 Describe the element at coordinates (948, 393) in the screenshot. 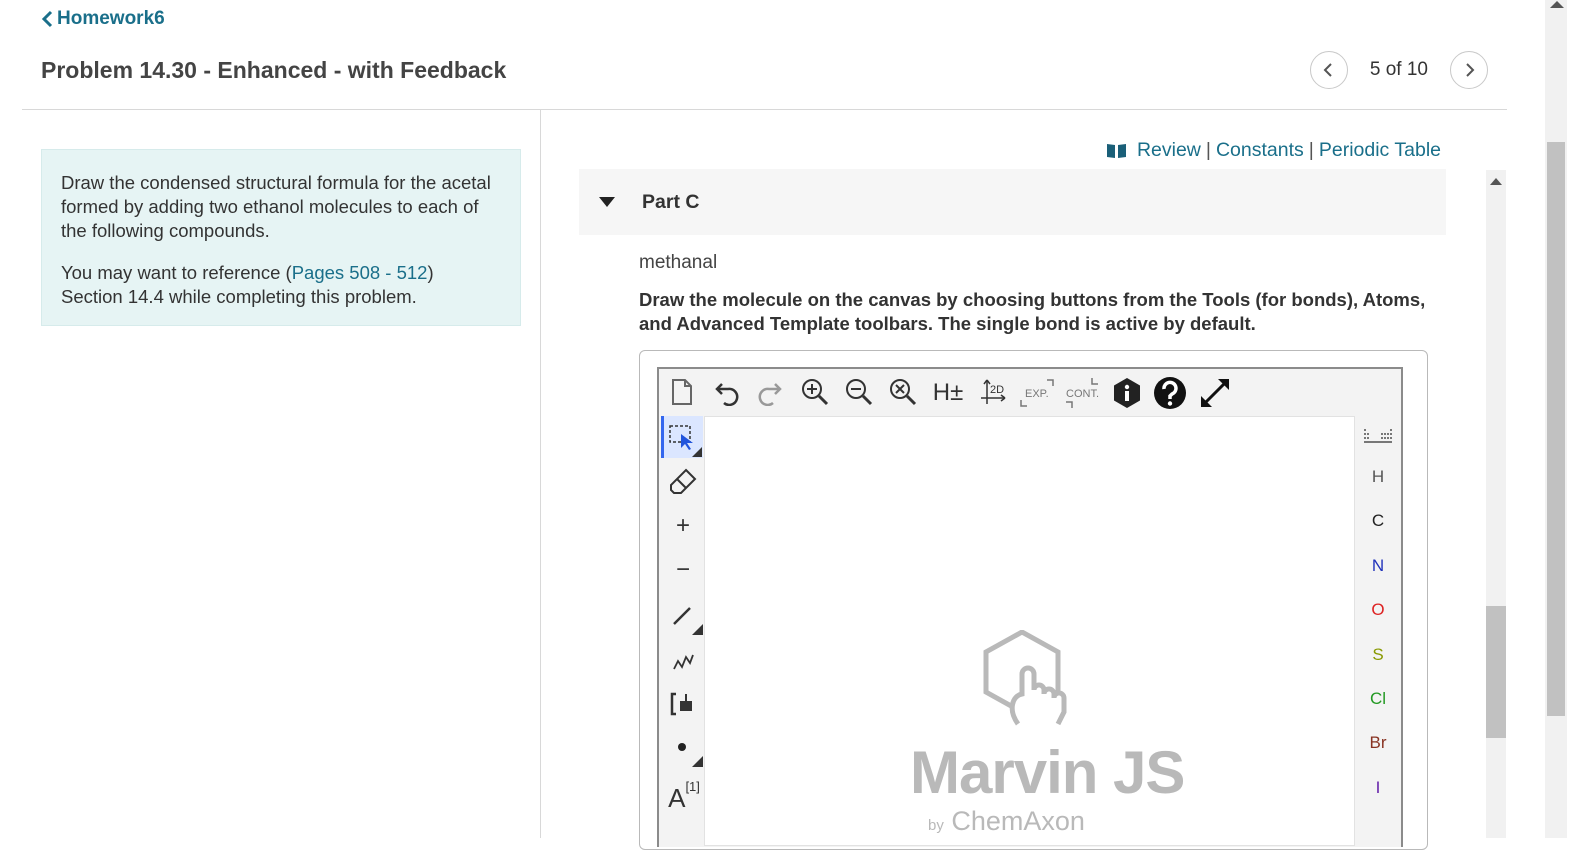

I see `add-explicit-hydrogens-button: H±` at that location.